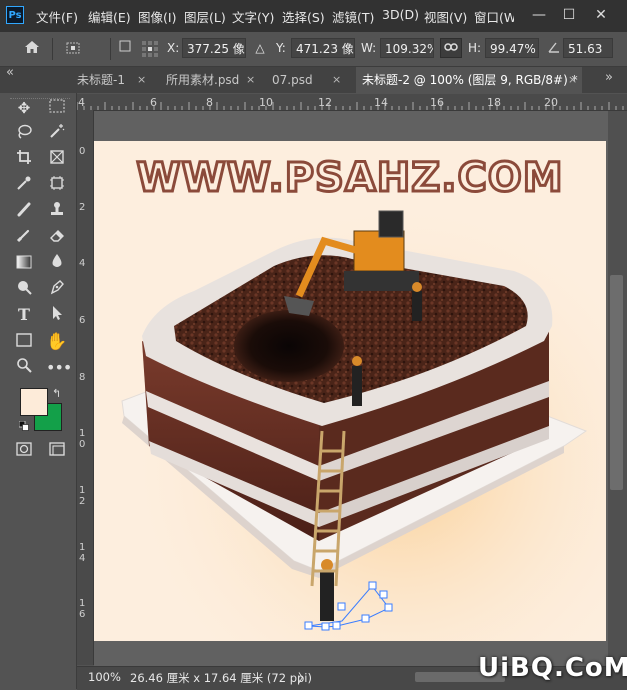  I want to click on tab-untitled-1: 未标题-1 ×, so click(117, 80).